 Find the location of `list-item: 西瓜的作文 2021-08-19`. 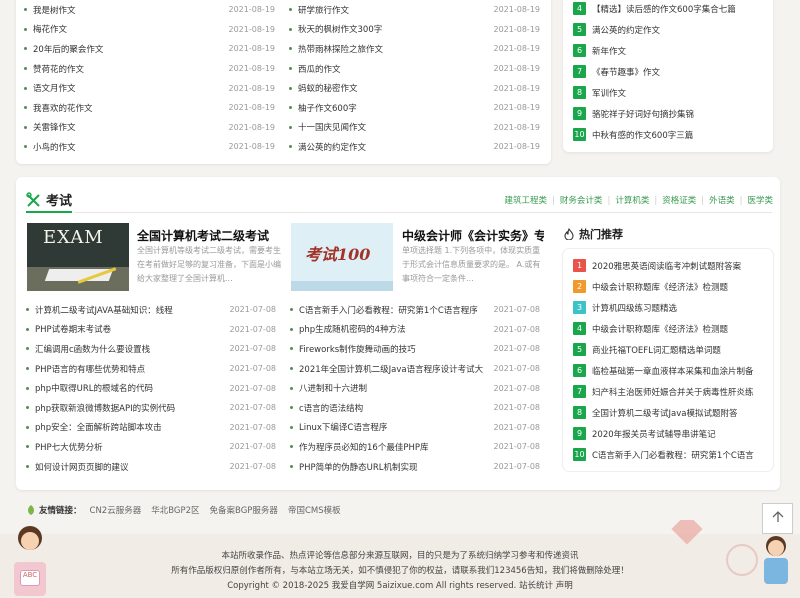

list-item: 西瓜的作文 2021-08-19 is located at coordinates (414, 69).